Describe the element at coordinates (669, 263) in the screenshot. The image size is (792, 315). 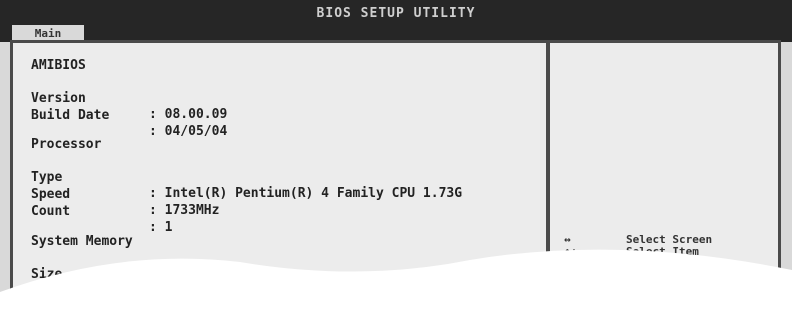
I see `help-text-change-option: Change Option` at that location.